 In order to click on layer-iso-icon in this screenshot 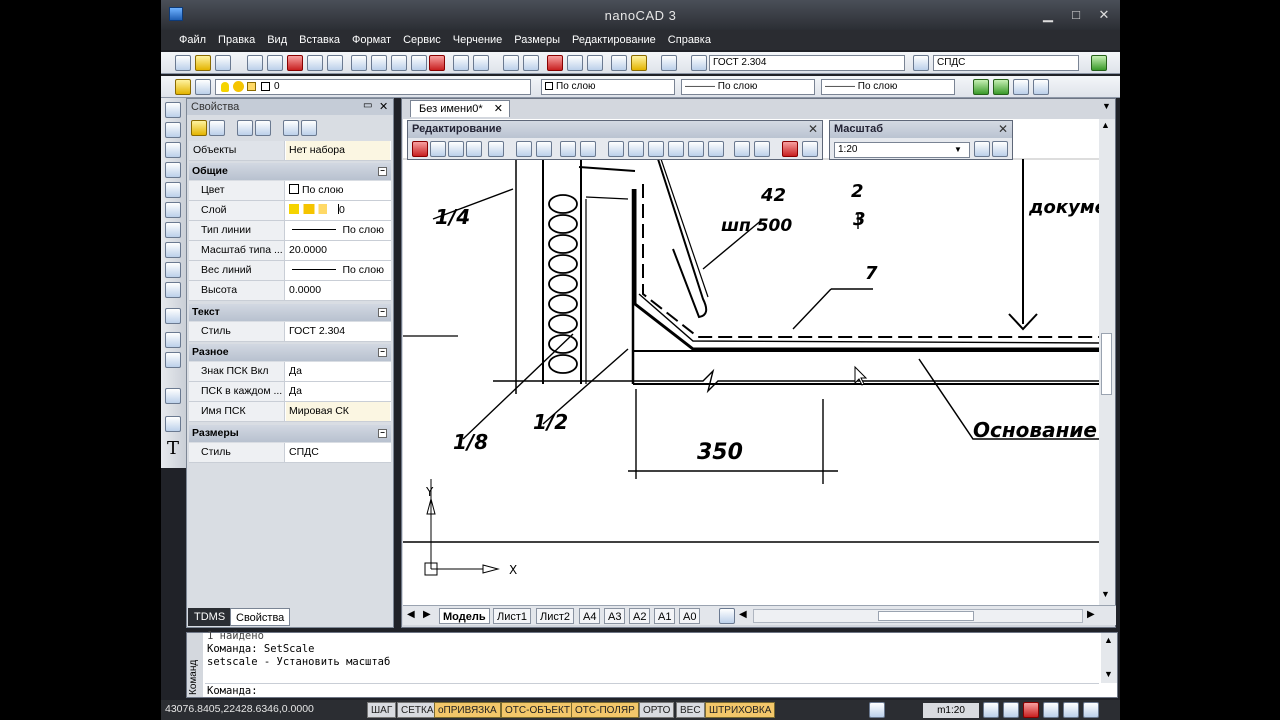, I will do `click(1001, 87)`.